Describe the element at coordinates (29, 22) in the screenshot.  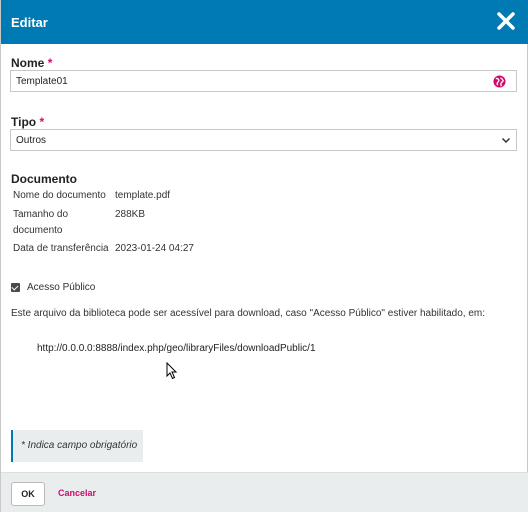
I see `modal-title: Editar` at that location.